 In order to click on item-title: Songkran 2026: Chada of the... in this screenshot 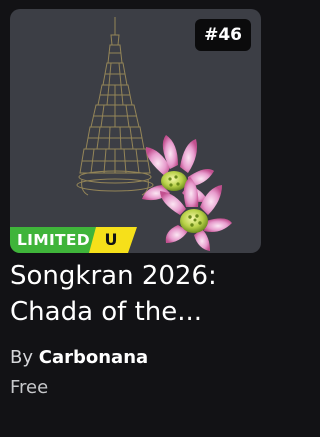, I will do `click(135, 294)`.